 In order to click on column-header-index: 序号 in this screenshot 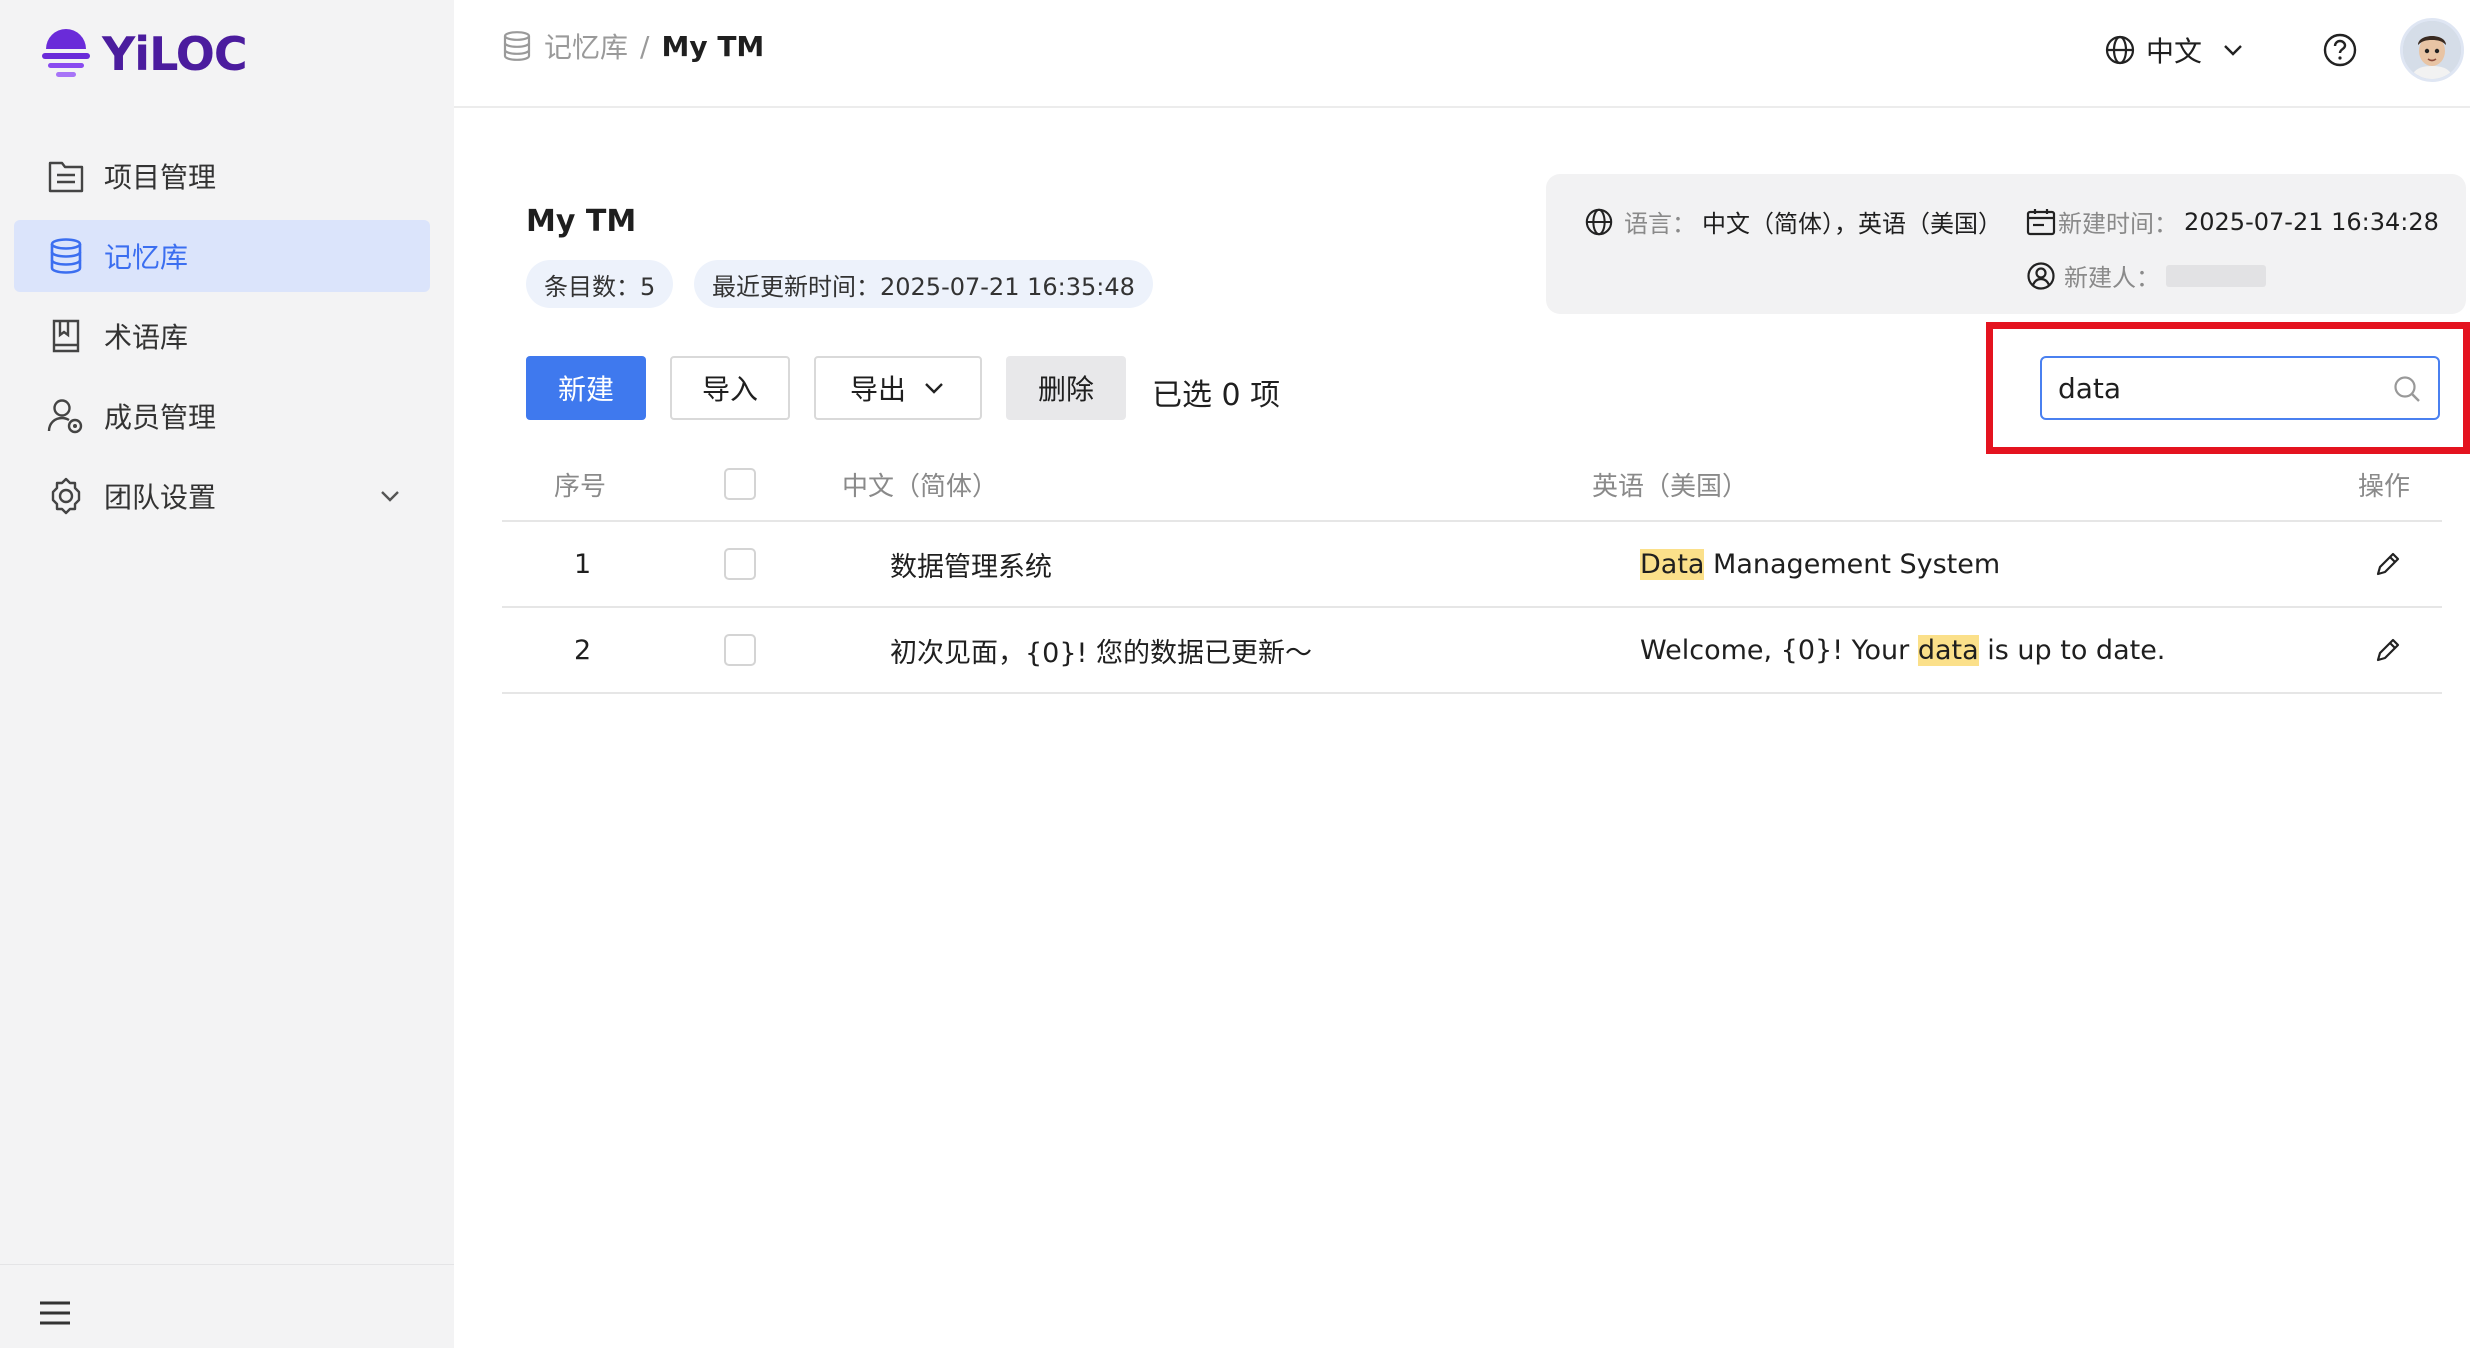, I will do `click(580, 486)`.